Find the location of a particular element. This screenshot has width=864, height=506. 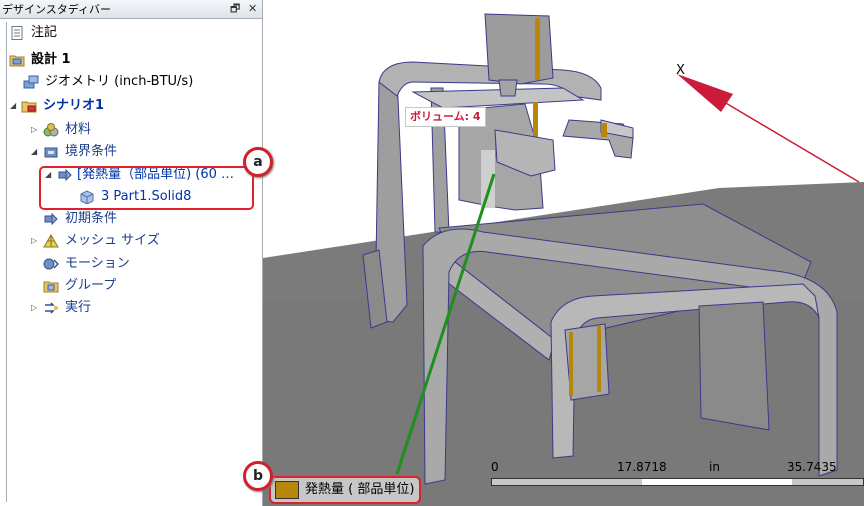

scale-mid-label: 17.8718 is located at coordinates (642, 467).